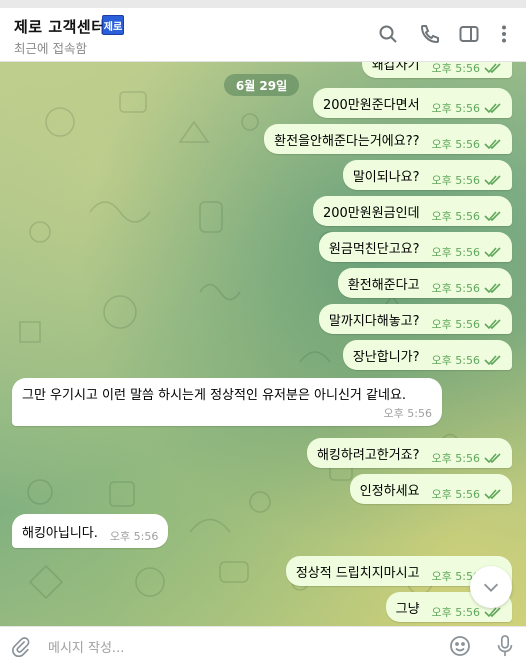  Describe the element at coordinates (469, 34) in the screenshot. I see `sidebar-toggle-icon` at that location.